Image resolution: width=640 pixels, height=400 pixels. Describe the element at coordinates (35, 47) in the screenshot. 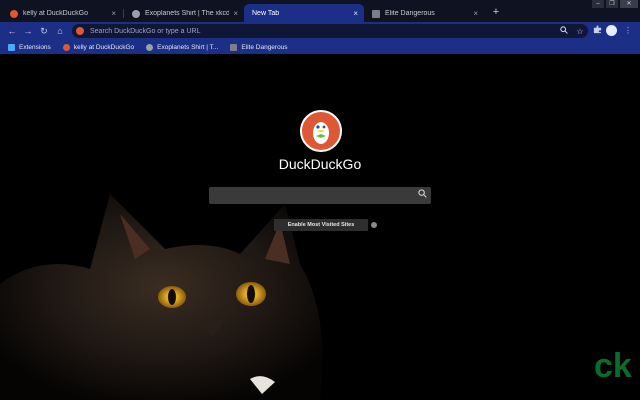

I see `bookmark-label: Extensions` at that location.